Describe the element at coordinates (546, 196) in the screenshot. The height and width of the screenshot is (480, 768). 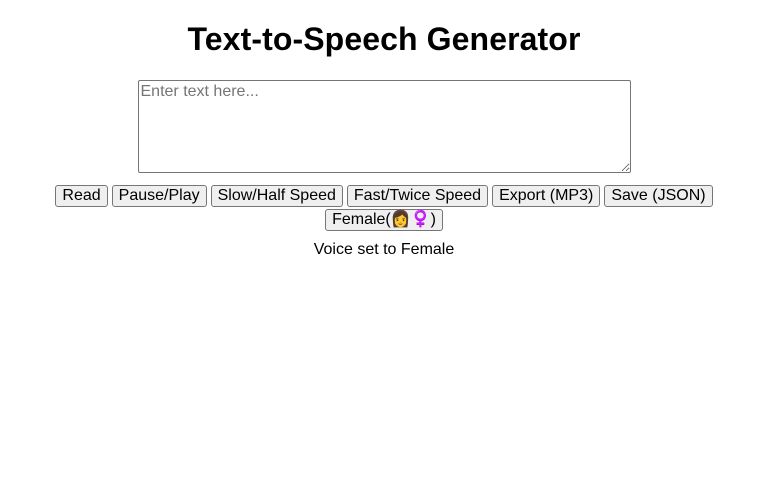
I see `export-mp3-button: Export (MP3)` at that location.